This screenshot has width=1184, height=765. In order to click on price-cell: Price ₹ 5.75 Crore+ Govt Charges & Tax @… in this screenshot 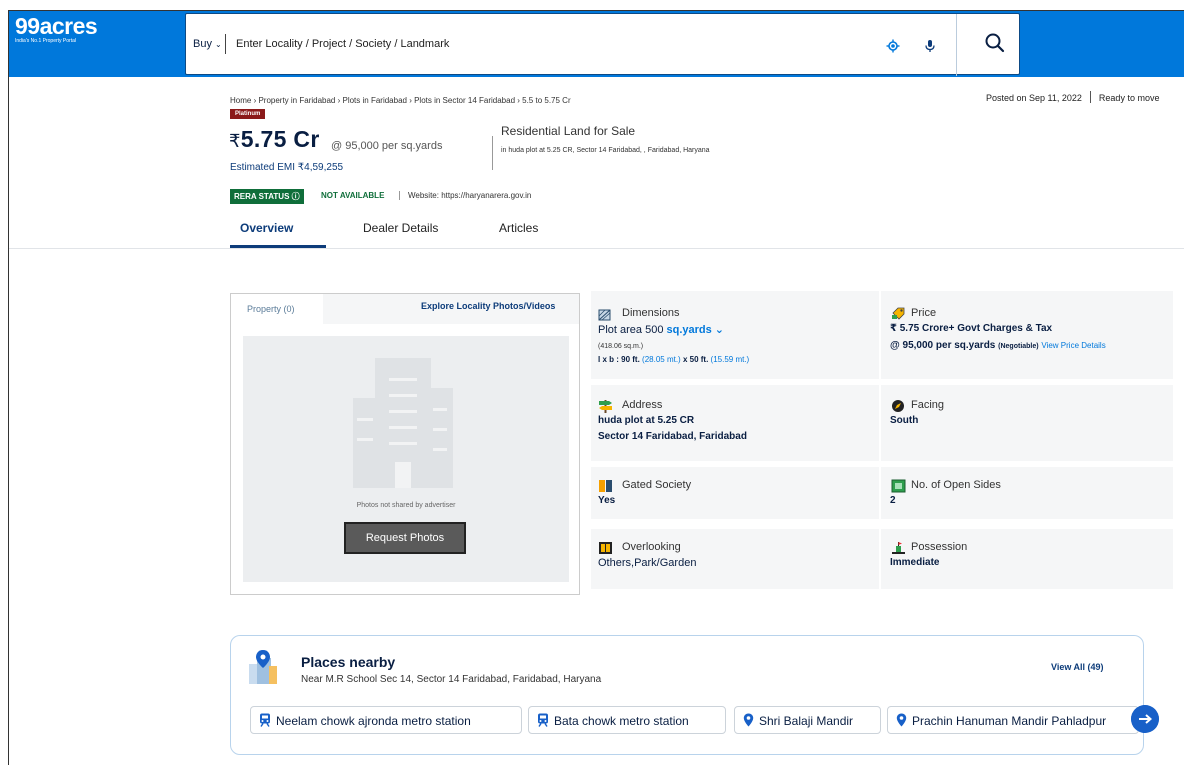, I will do `click(1027, 335)`.